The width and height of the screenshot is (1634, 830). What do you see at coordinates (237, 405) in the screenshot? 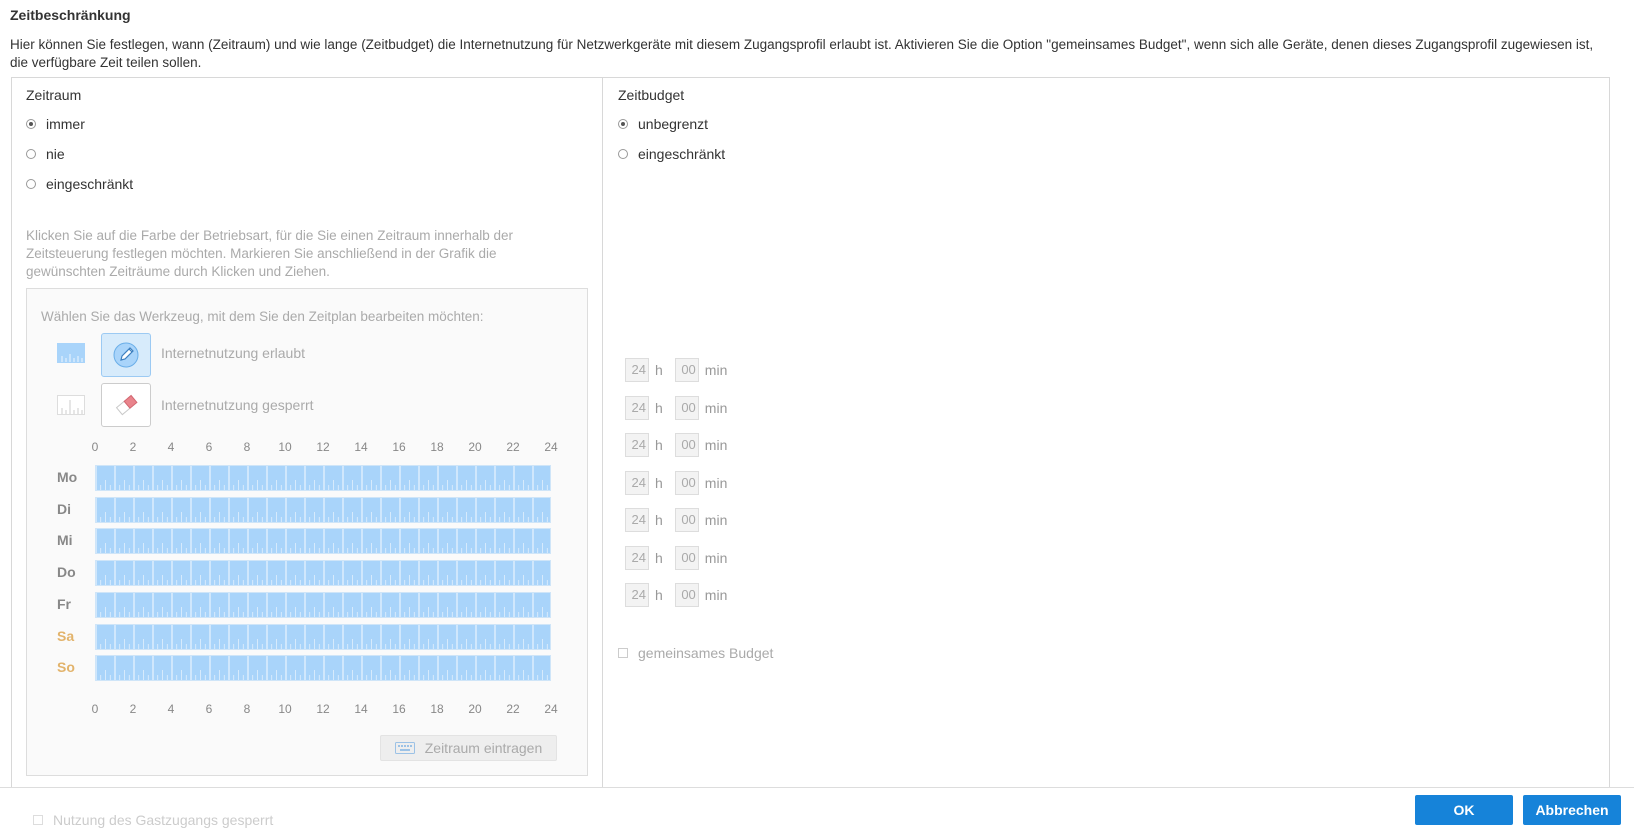
I see `eraser-tool-label: Internetnutzung gesperrt` at bounding box center [237, 405].